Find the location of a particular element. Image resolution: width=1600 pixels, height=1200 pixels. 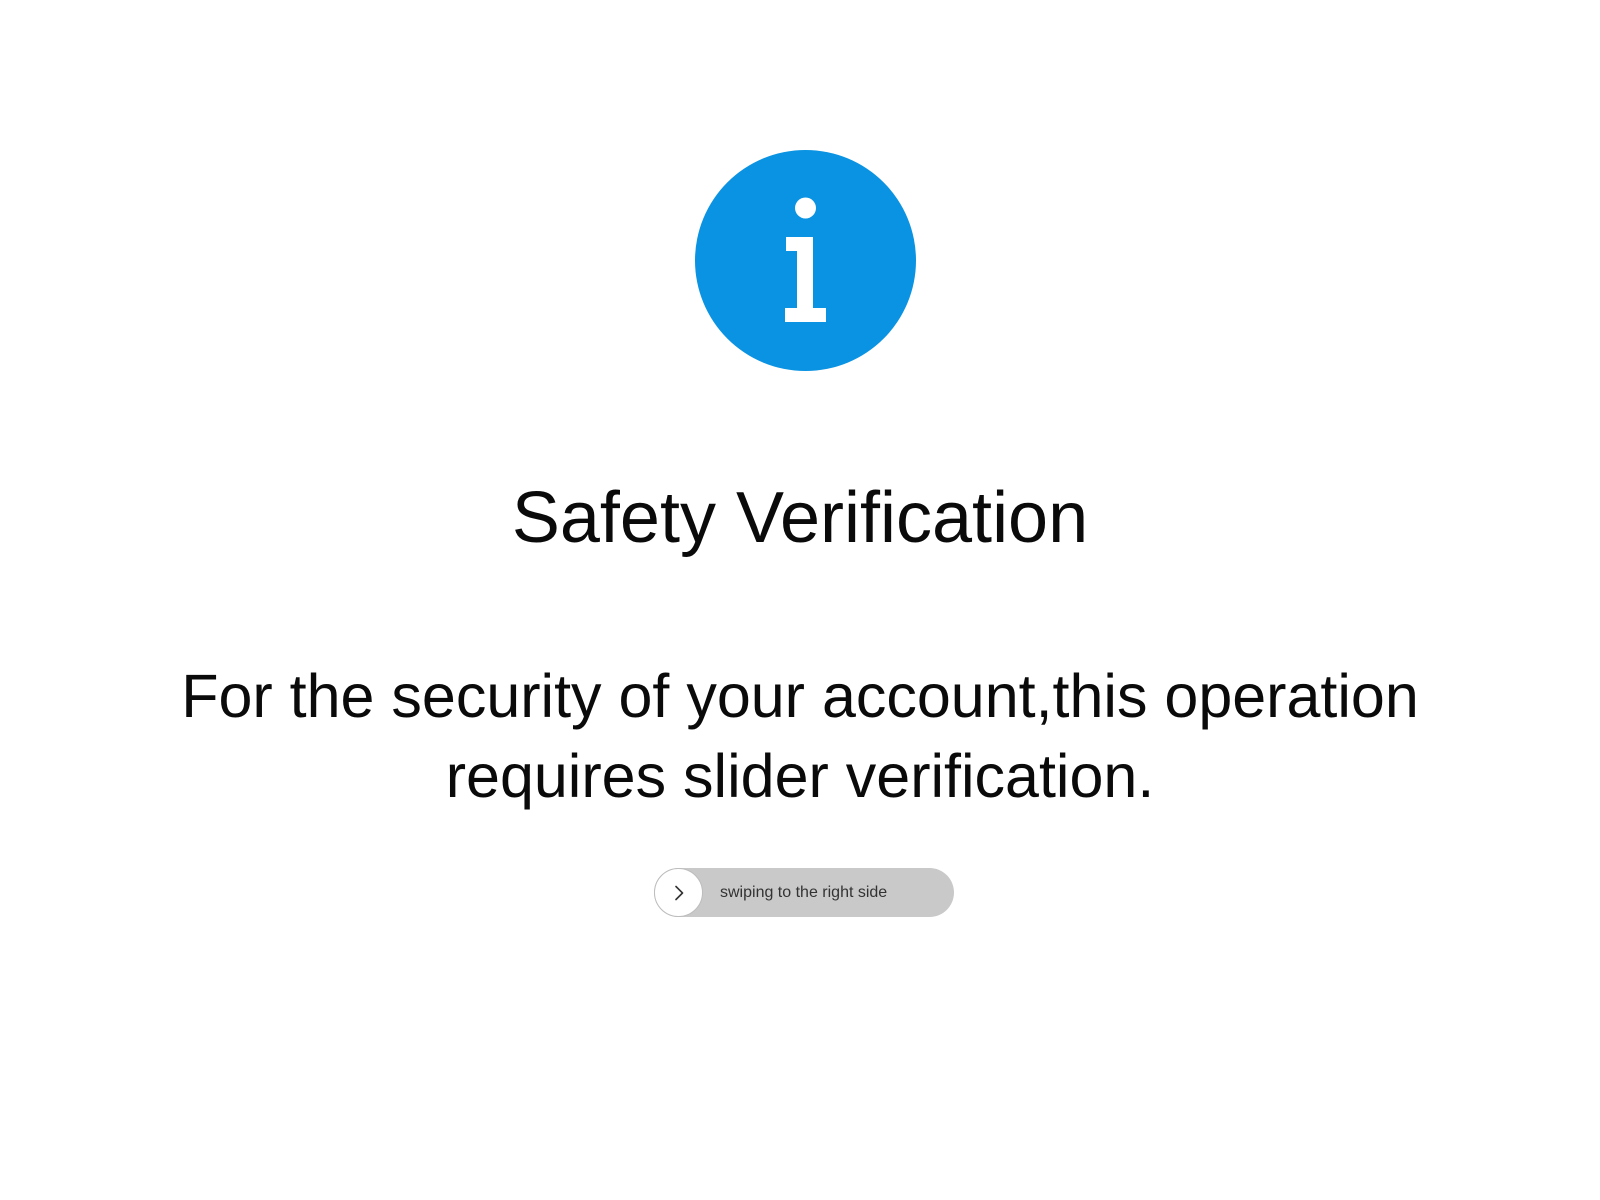

slider-verification: swiping to the right side is located at coordinates (804, 892).